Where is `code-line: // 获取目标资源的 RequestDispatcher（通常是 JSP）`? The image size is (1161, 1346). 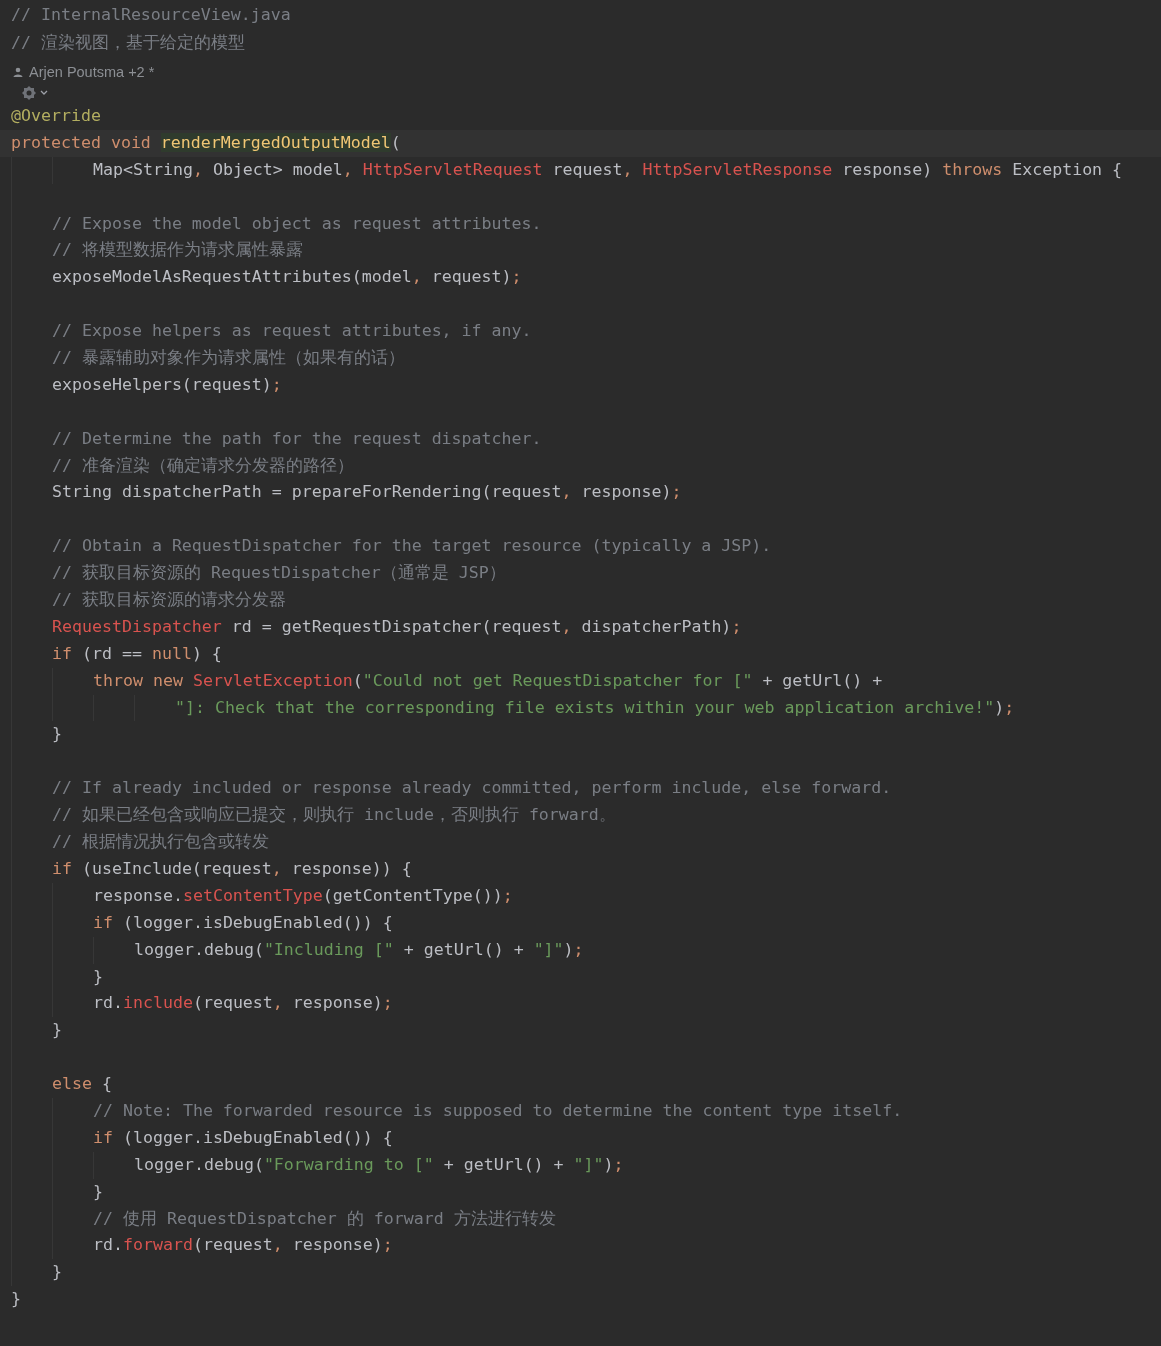 code-line: // 获取目标资源的 RequestDispatcher（通常是 JSP） is located at coordinates (279, 573).